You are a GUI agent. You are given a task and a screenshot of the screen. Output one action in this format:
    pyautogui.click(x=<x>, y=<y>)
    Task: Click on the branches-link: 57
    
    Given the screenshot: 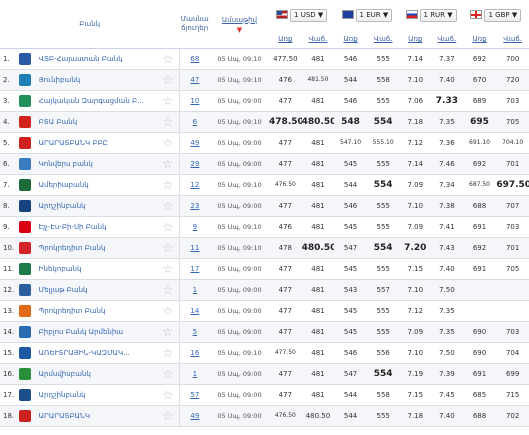 What is the action you would take?
    pyautogui.click(x=194, y=395)
    